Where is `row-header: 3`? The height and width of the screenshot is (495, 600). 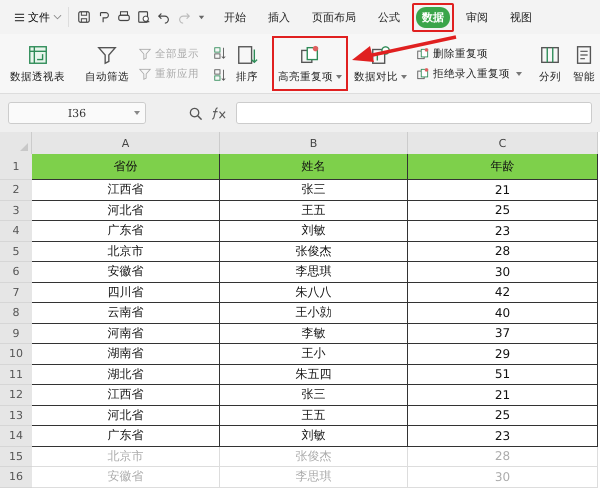 row-header: 3 is located at coordinates (16, 210).